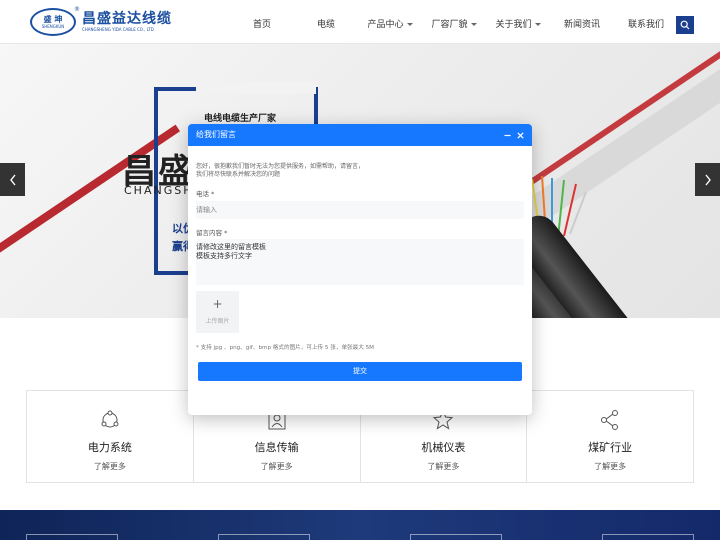  What do you see at coordinates (109, 447) in the screenshot?
I see `industry-card-title: 电力系统` at bounding box center [109, 447].